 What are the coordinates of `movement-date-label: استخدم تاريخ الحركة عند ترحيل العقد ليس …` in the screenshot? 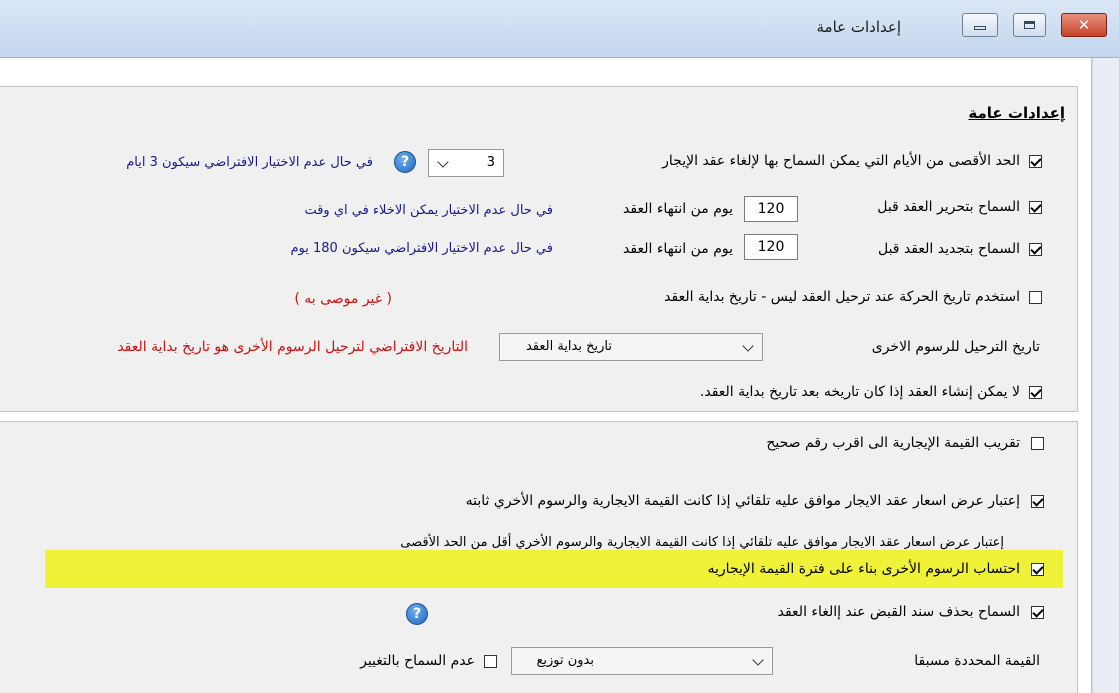 It's located at (842, 297).